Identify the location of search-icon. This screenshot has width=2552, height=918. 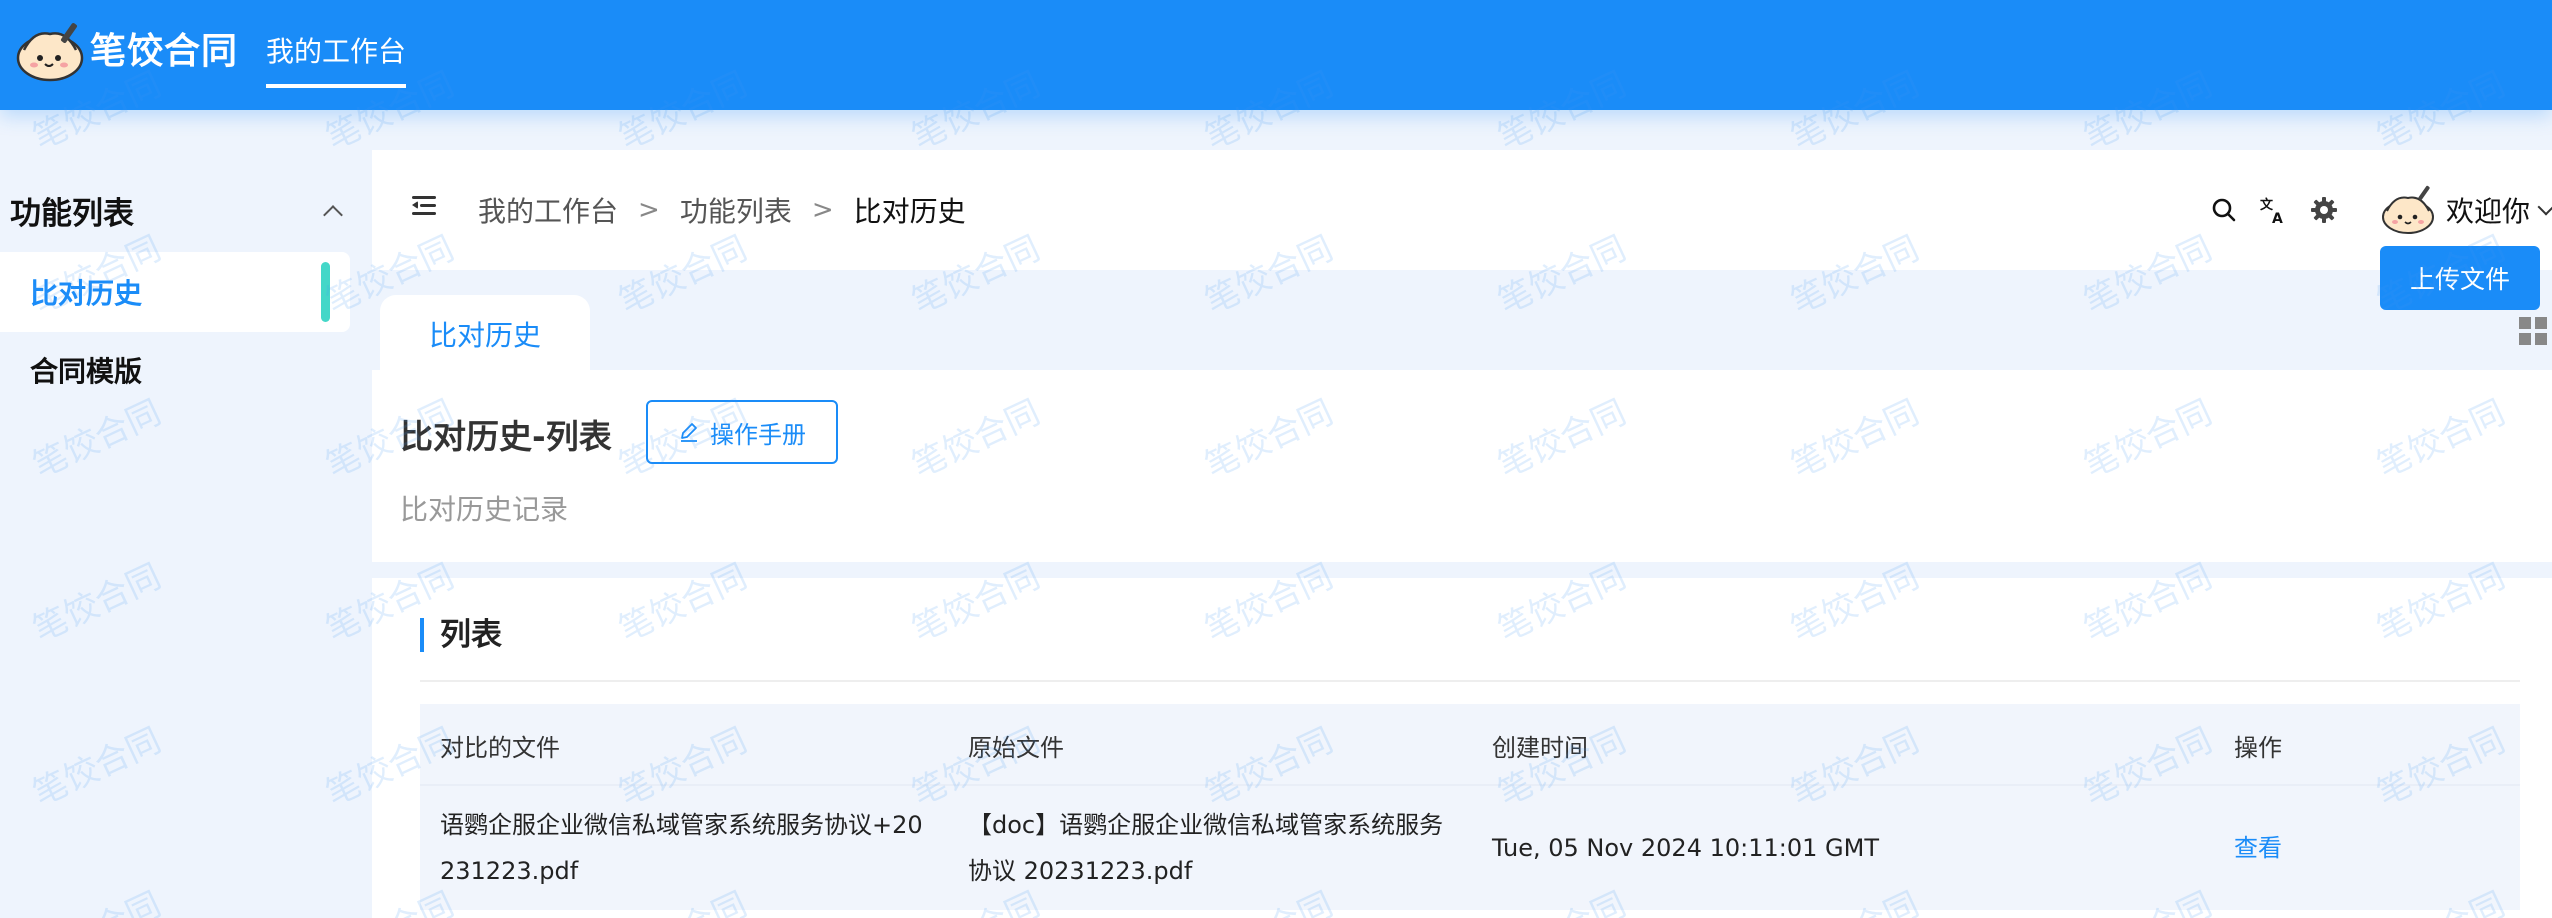
(2224, 210).